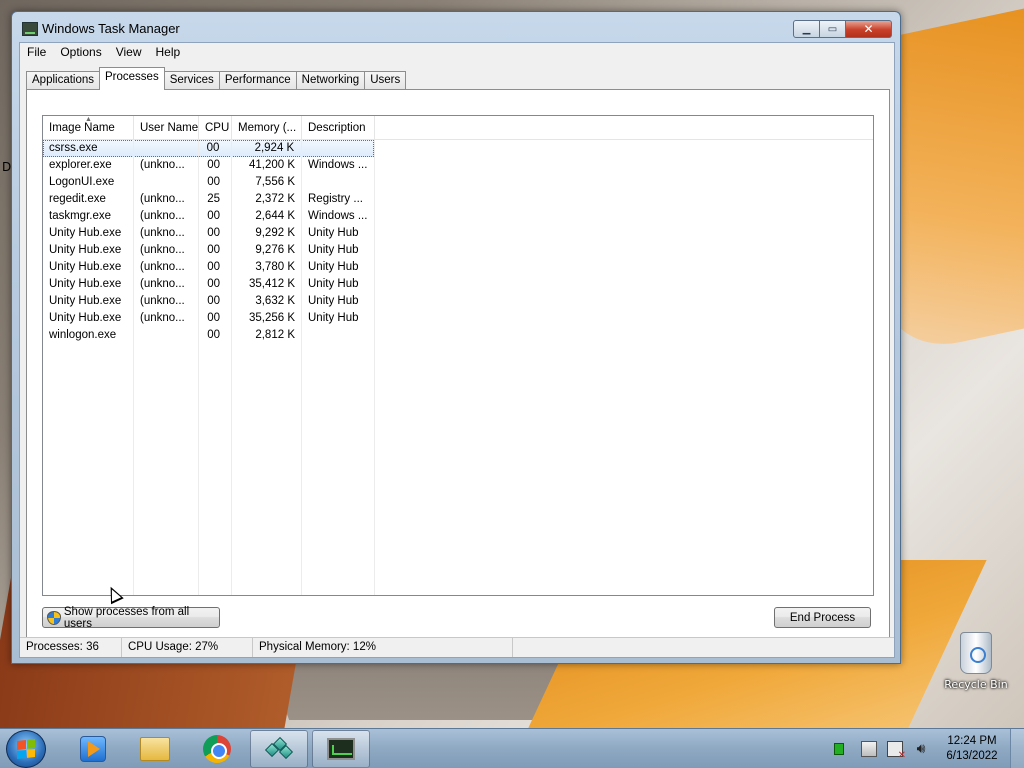 The width and height of the screenshot is (1024, 768). Describe the element at coordinates (191, 80) in the screenshot. I see `tab-services: Services` at that location.